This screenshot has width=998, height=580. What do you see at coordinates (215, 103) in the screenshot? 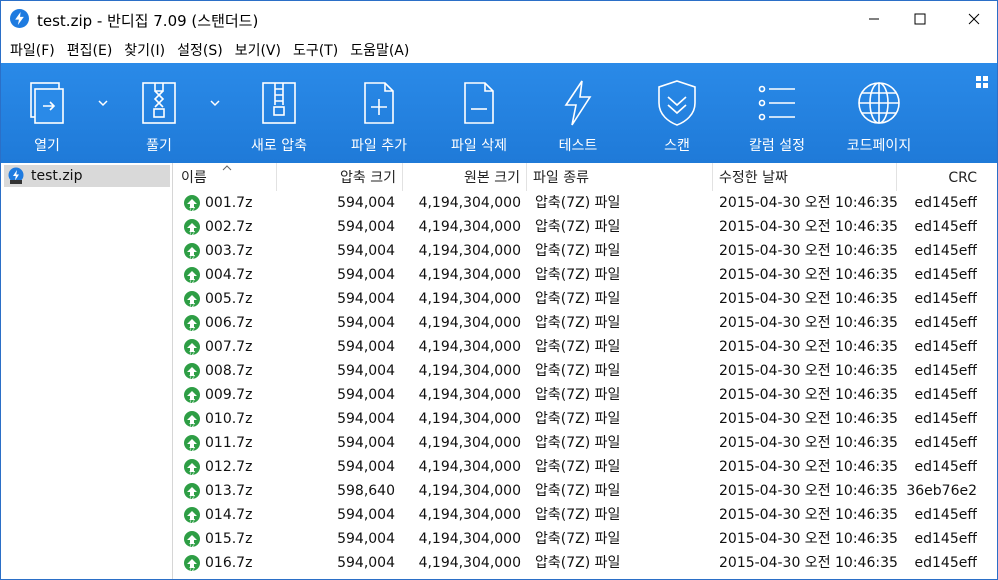
I see `extract-dropdown-chevron-down-icon` at bounding box center [215, 103].